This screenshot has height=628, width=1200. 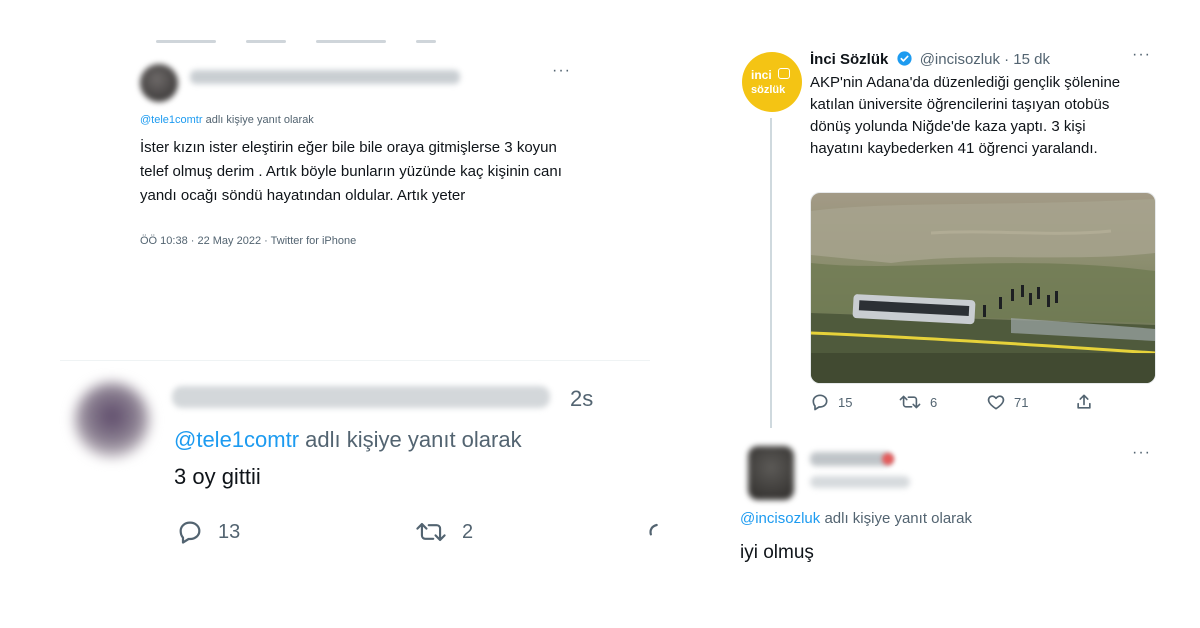 I want to click on author-name: İnci Sözlük, so click(x=849, y=59).